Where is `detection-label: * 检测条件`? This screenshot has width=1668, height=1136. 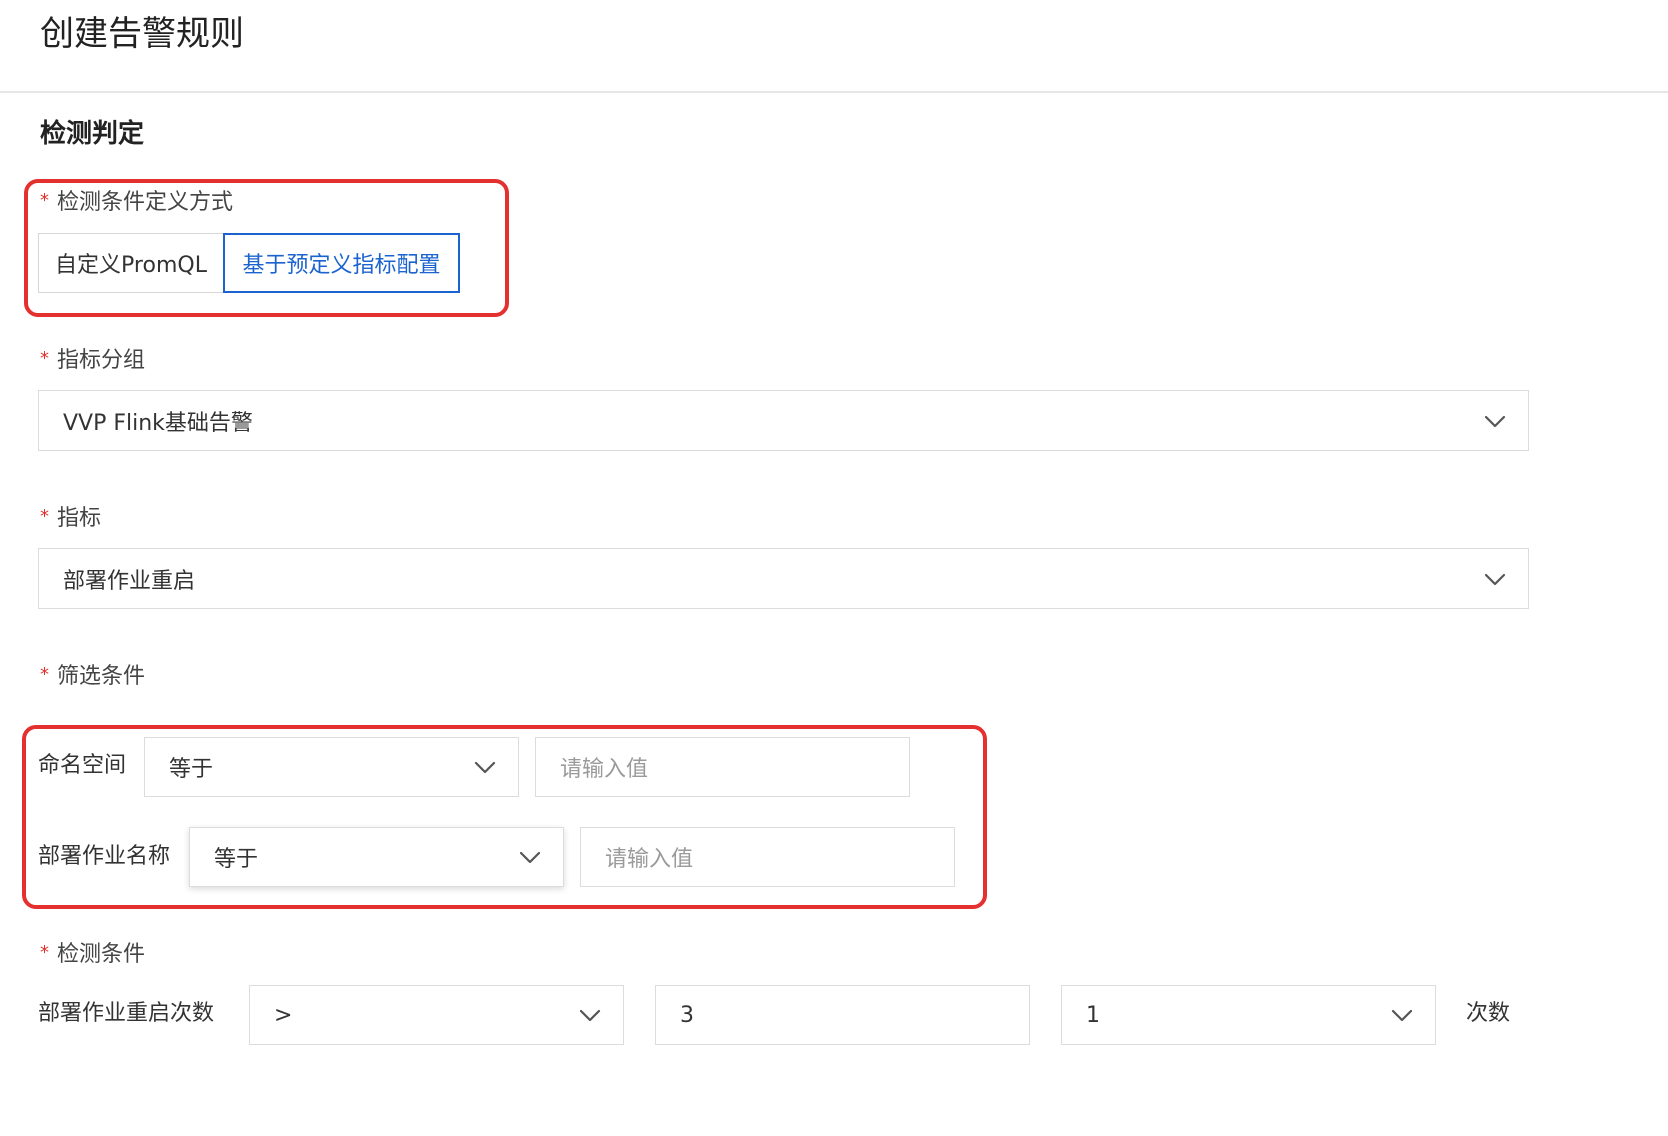 detection-label: * 检测条件 is located at coordinates (92, 955).